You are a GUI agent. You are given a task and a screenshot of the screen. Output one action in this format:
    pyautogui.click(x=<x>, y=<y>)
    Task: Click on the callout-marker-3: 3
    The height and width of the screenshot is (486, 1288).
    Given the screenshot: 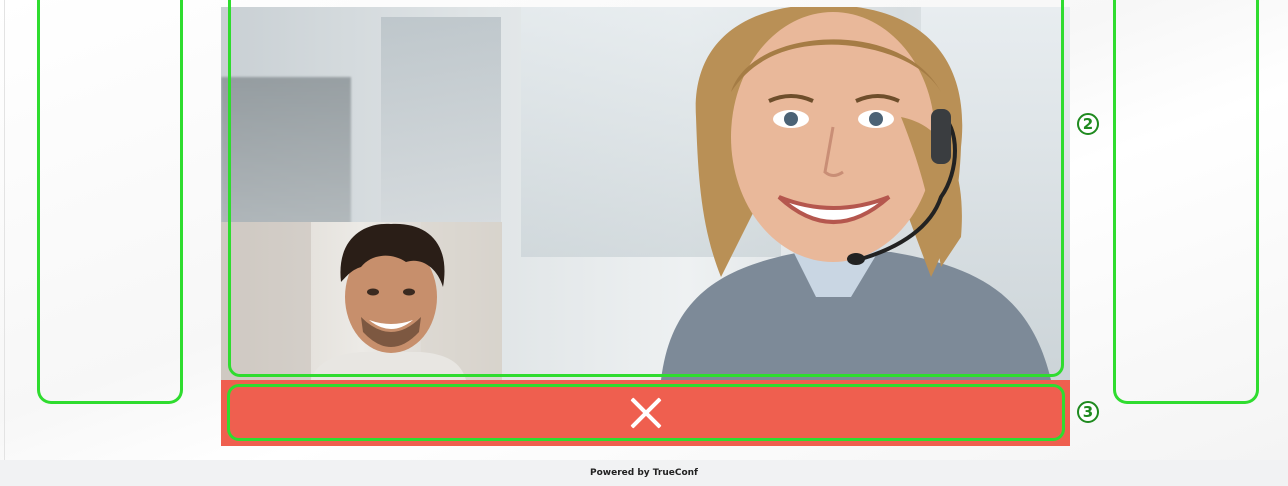 What is the action you would take?
    pyautogui.click(x=1088, y=412)
    